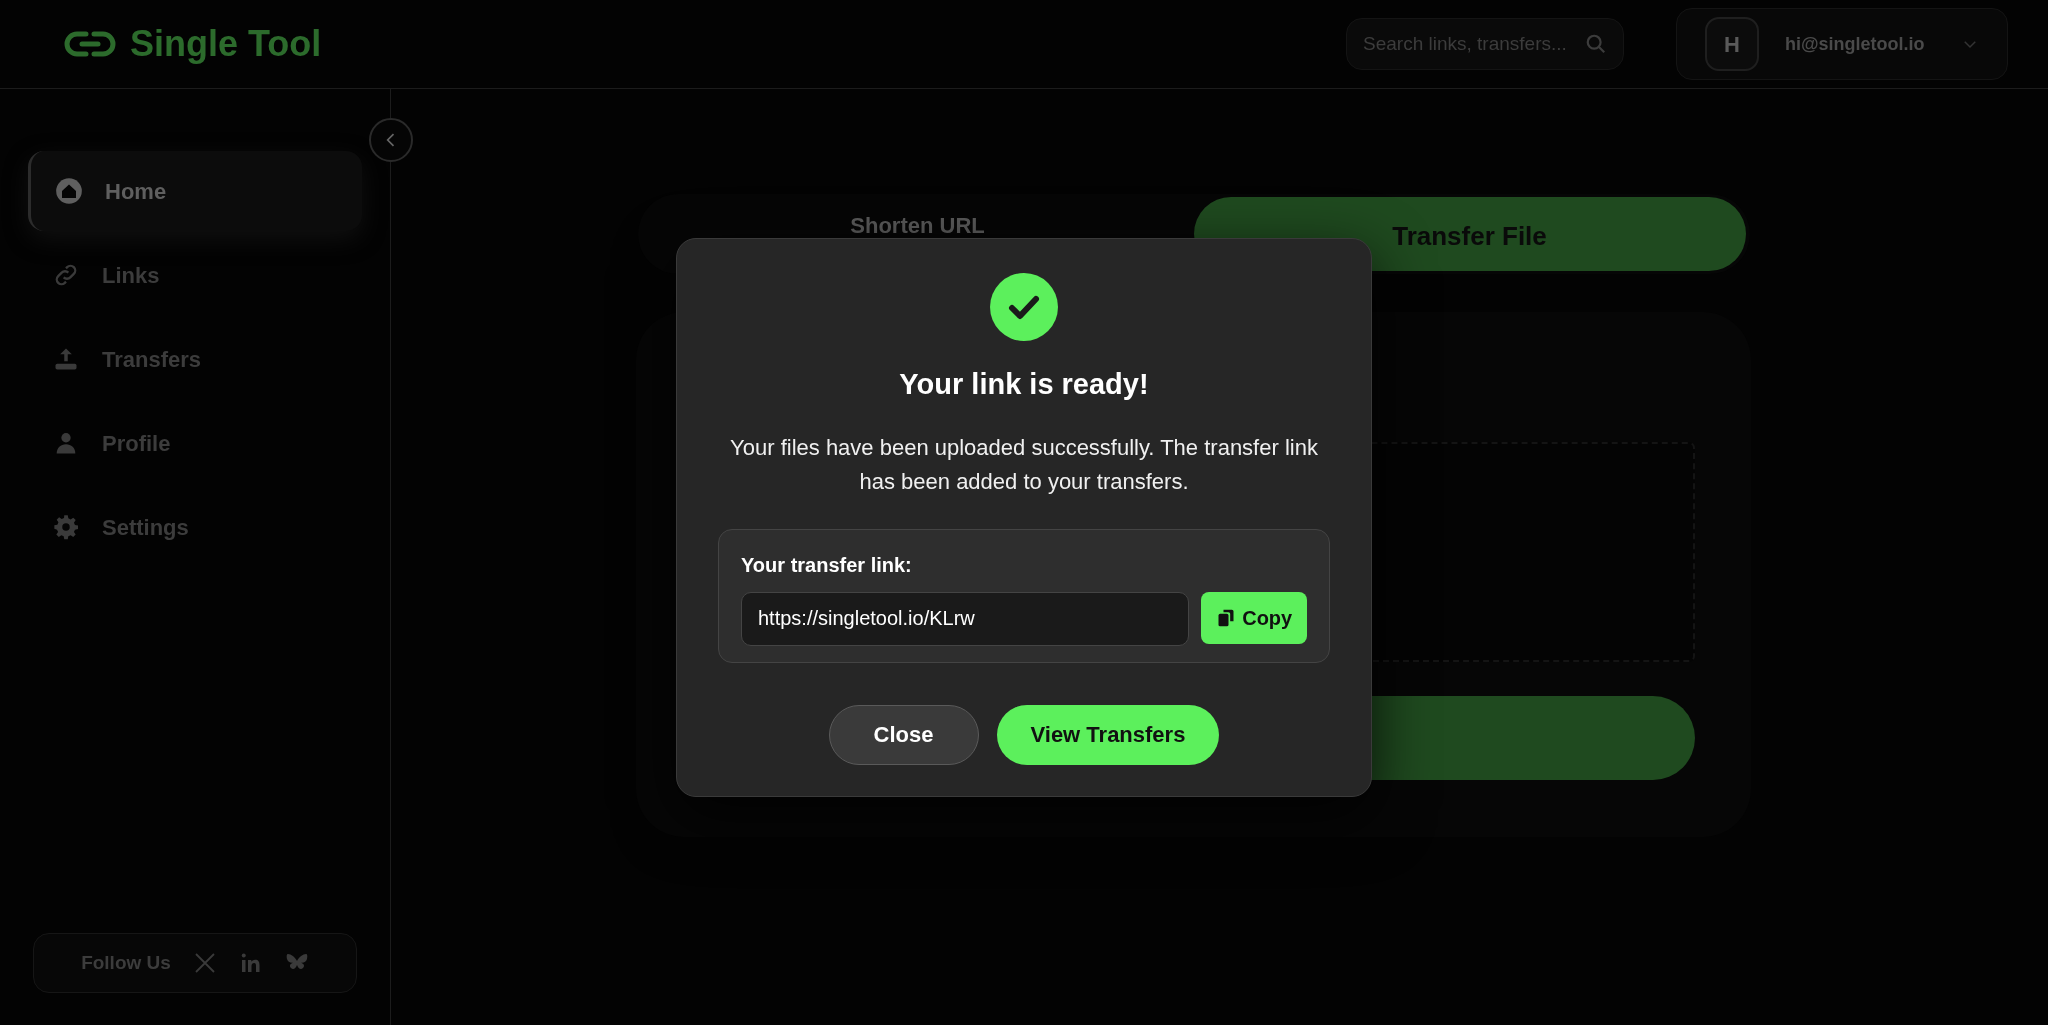 The height and width of the screenshot is (1025, 2048). Describe the element at coordinates (1596, 44) in the screenshot. I see `search-icon` at that location.